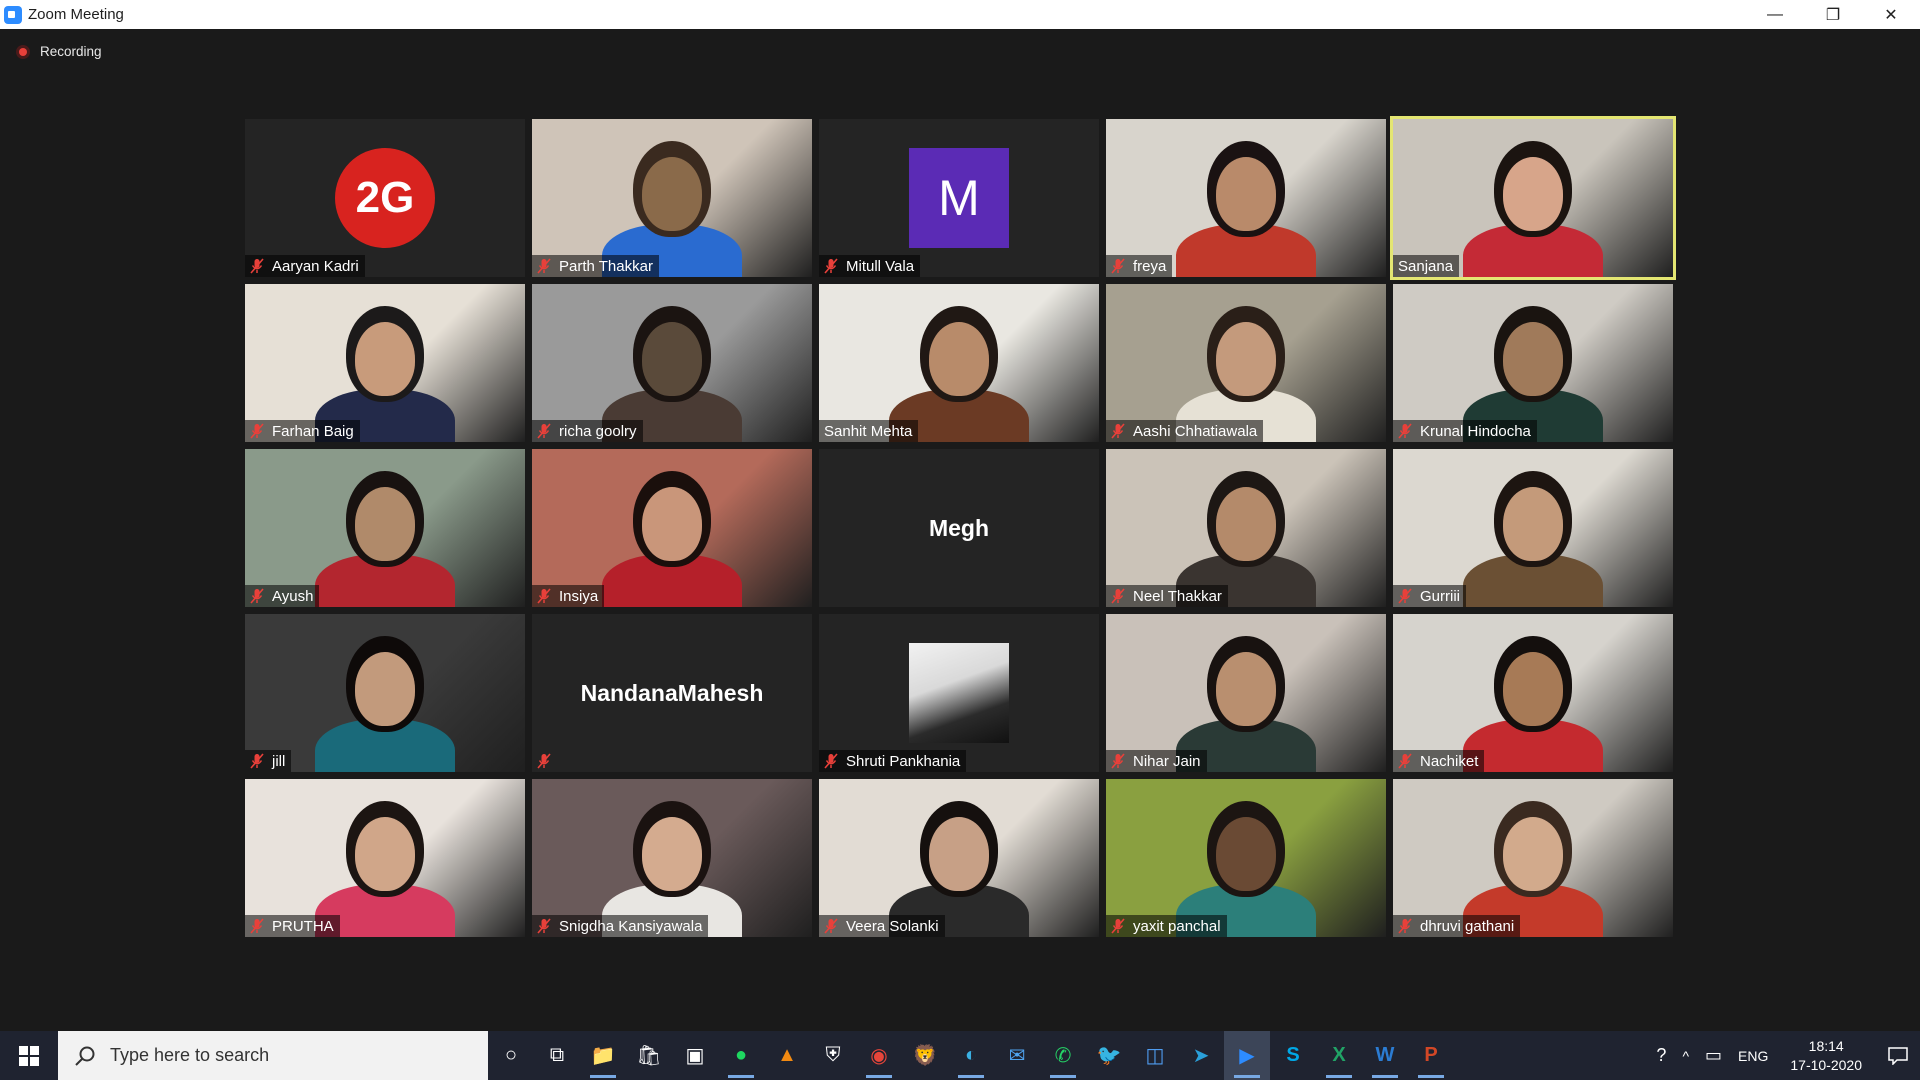 Image resolution: width=1920 pixels, height=1080 pixels. What do you see at coordinates (672, 198) in the screenshot?
I see `participant-tile: Parth Thakkar` at bounding box center [672, 198].